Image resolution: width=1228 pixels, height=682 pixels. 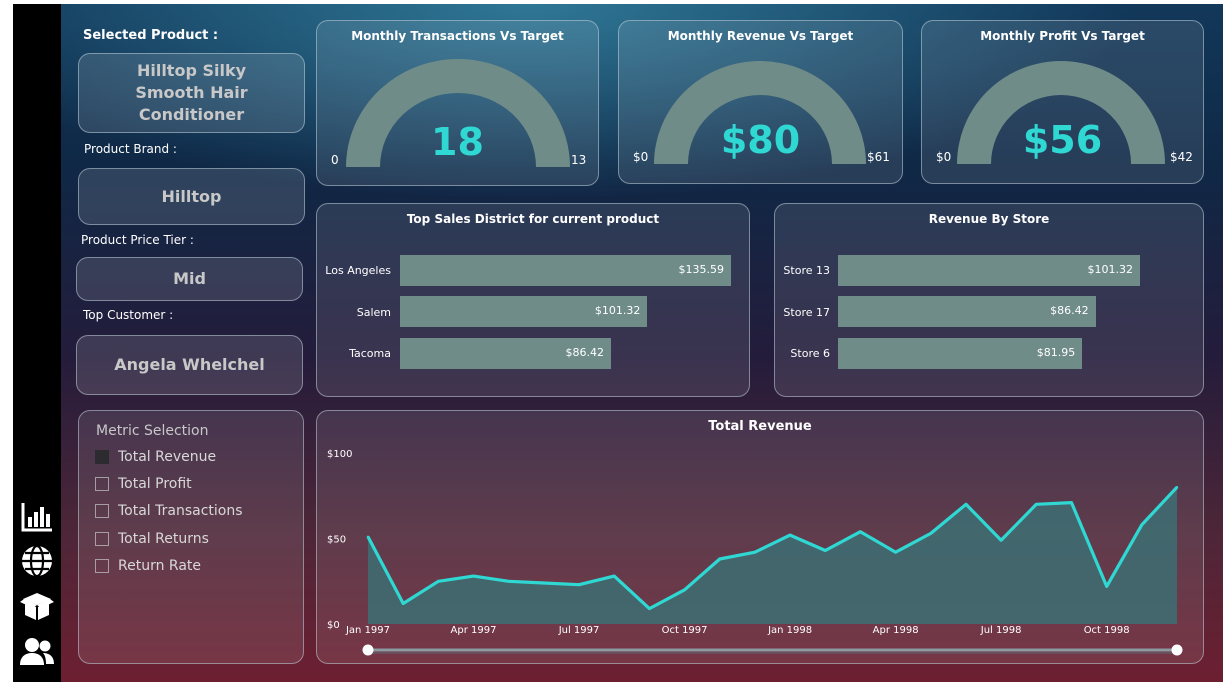 I want to click on metric-option-total-returns: Total Returns, so click(x=152, y=539).